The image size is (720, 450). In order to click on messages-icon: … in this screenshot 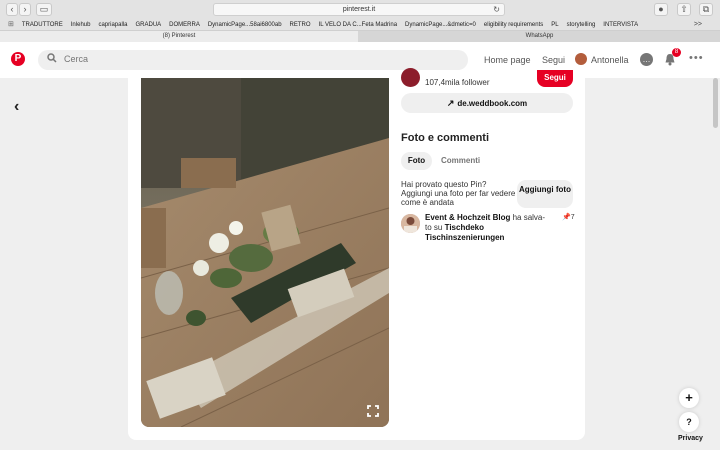, I will do `click(646, 59)`.